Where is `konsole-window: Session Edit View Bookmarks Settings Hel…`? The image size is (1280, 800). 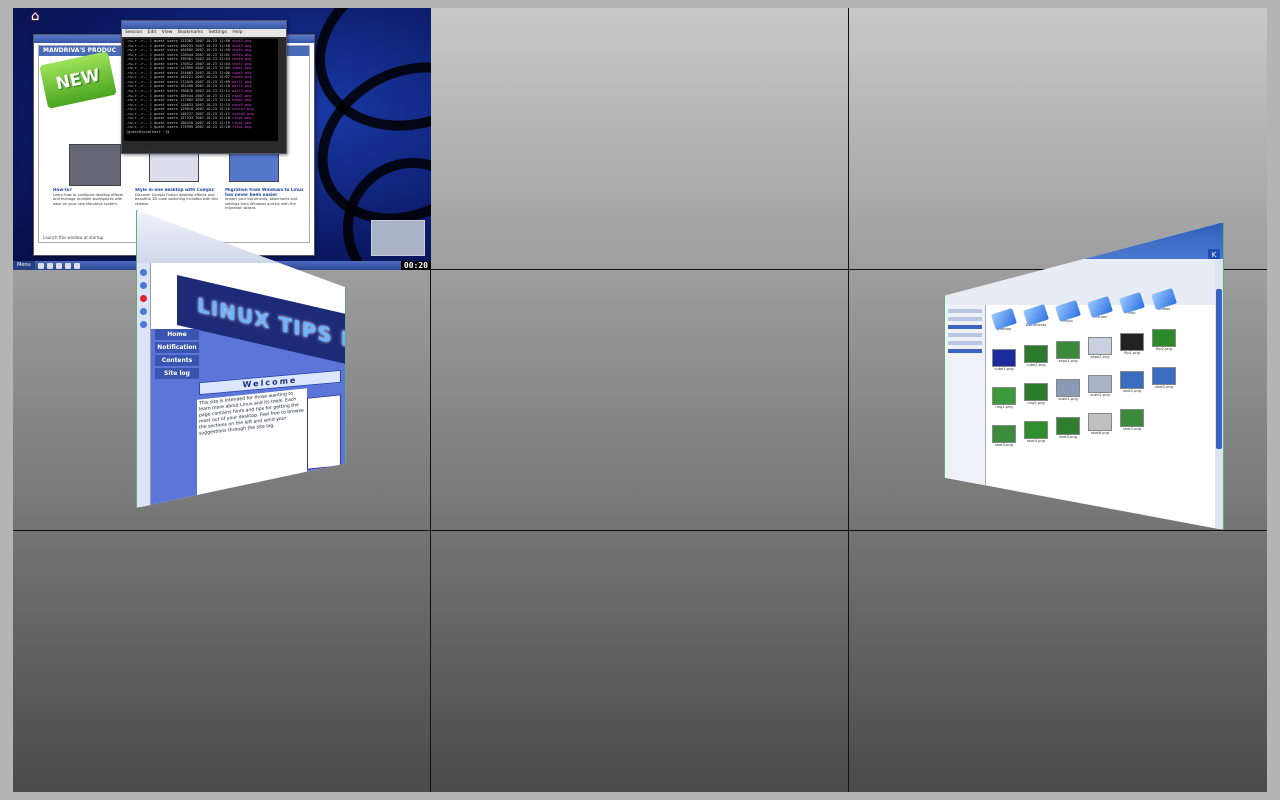
konsole-window: Session Edit View Bookmarks Settings Hel… is located at coordinates (204, 87).